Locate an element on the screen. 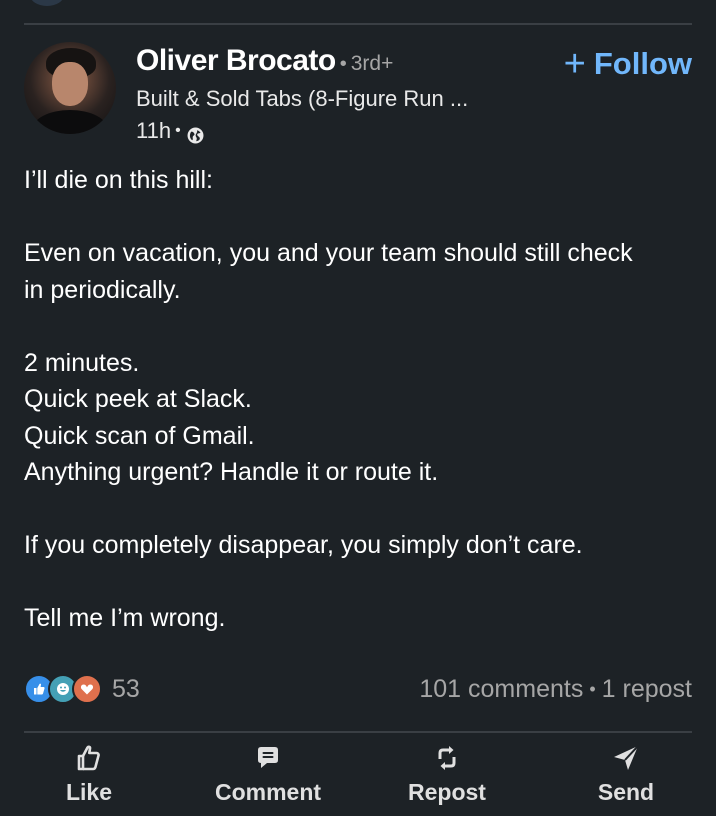 The height and width of the screenshot is (816, 716). post-meta: 11h • is located at coordinates (170, 131).